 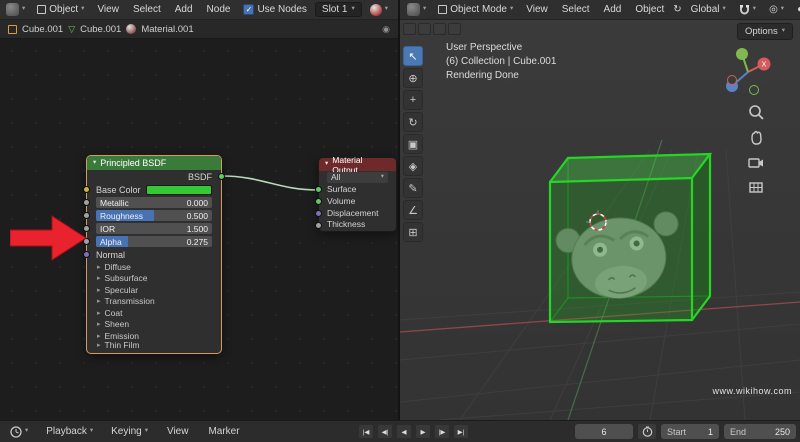 What do you see at coordinates (756, 187) in the screenshot?
I see `toggle-ortho-icon` at bounding box center [756, 187].